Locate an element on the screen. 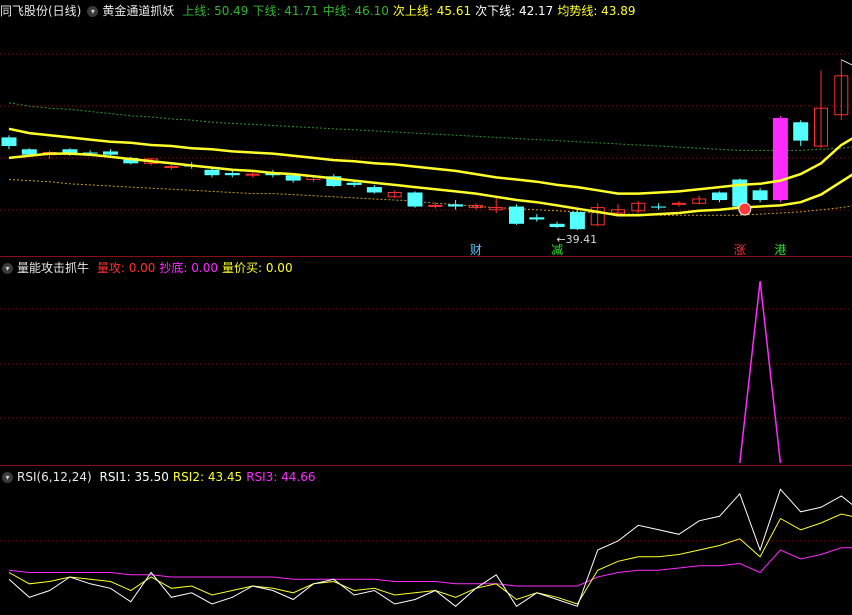  indicator-value: 量攻: 0.00 is located at coordinates (126, 268).